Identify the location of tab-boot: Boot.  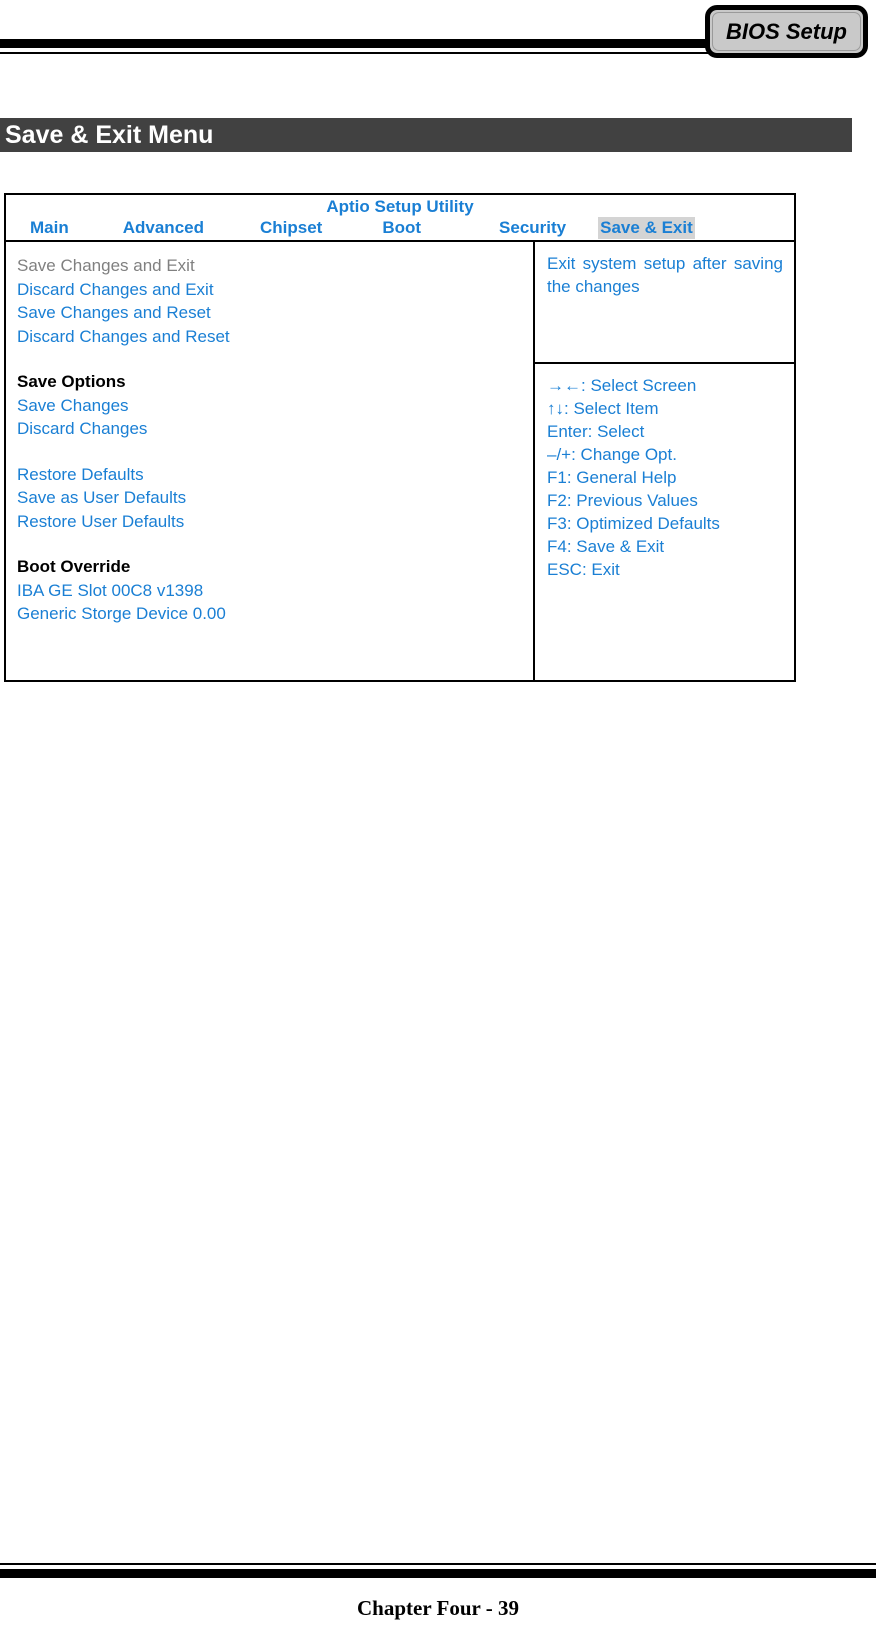
(401, 228).